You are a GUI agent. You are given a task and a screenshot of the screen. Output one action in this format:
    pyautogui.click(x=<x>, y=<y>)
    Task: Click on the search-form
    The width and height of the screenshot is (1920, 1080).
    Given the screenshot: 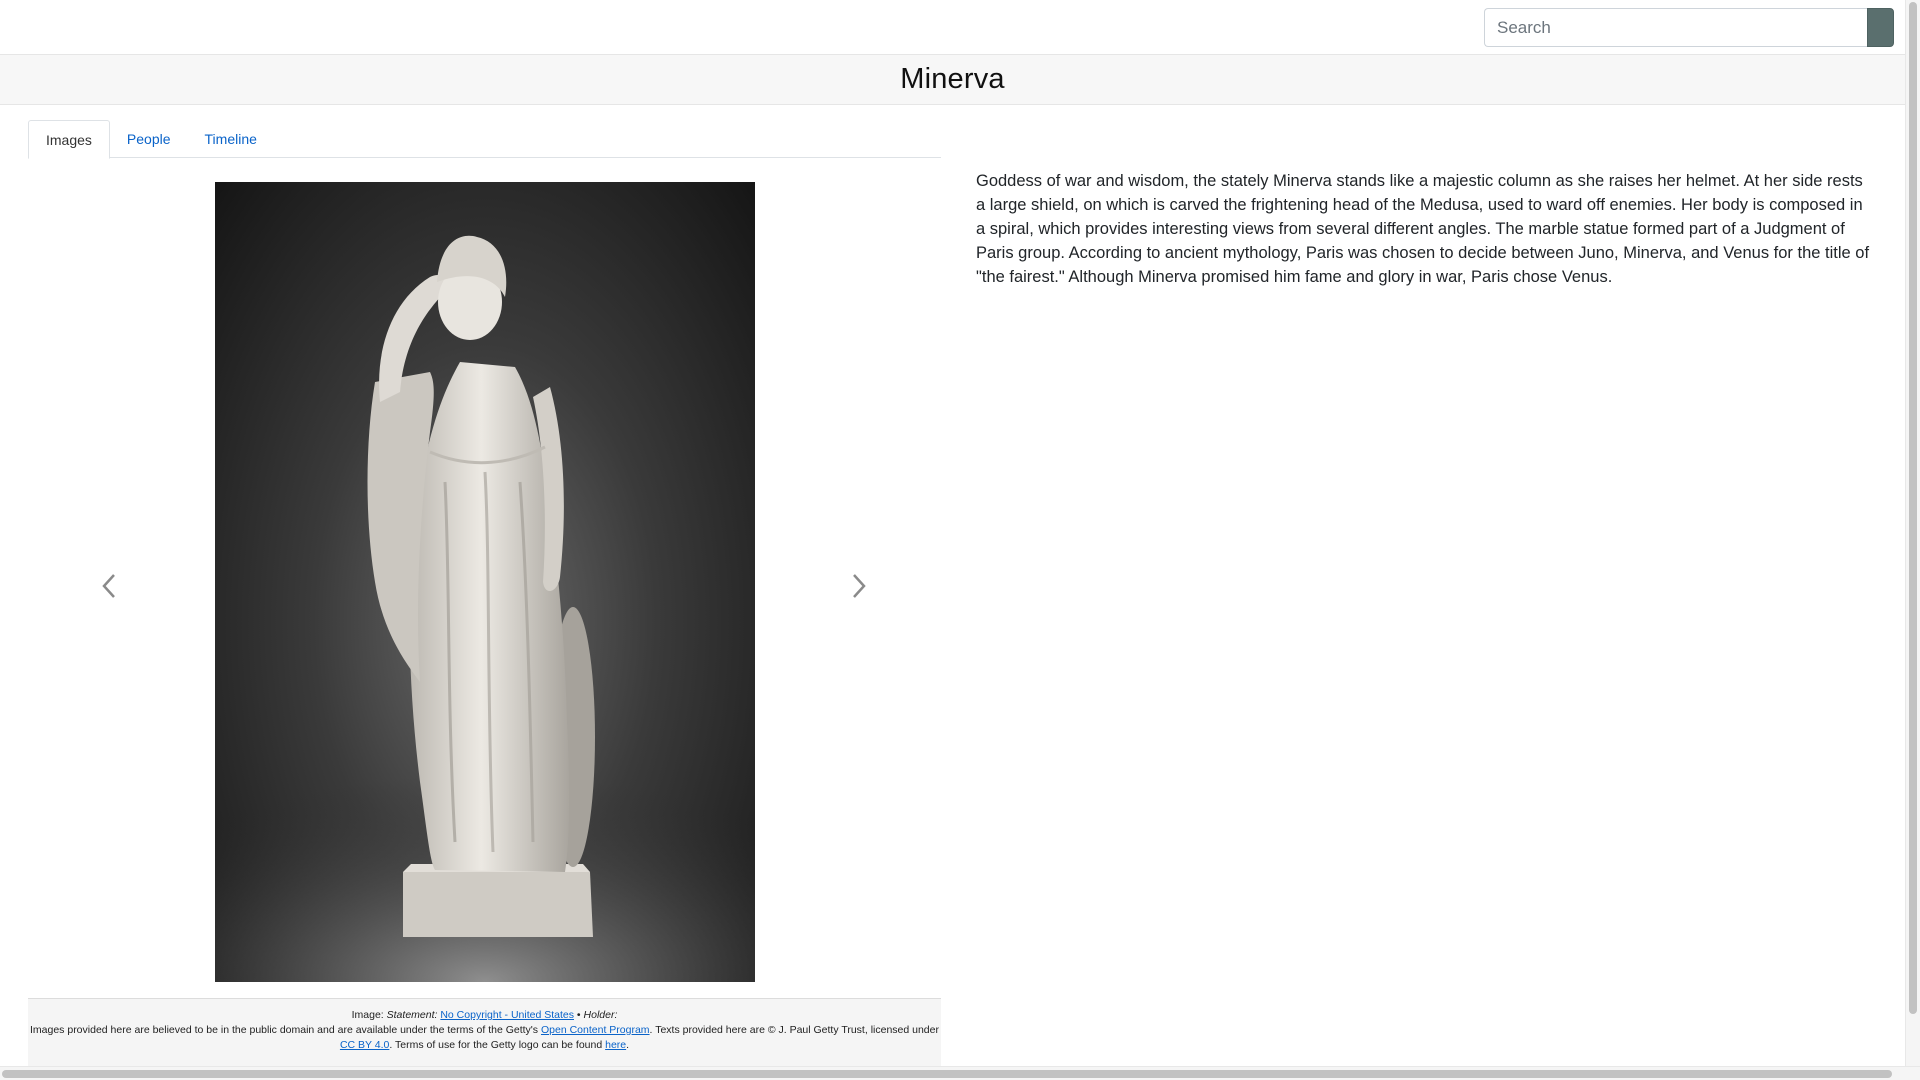 What is the action you would take?
    pyautogui.click(x=1689, y=27)
    